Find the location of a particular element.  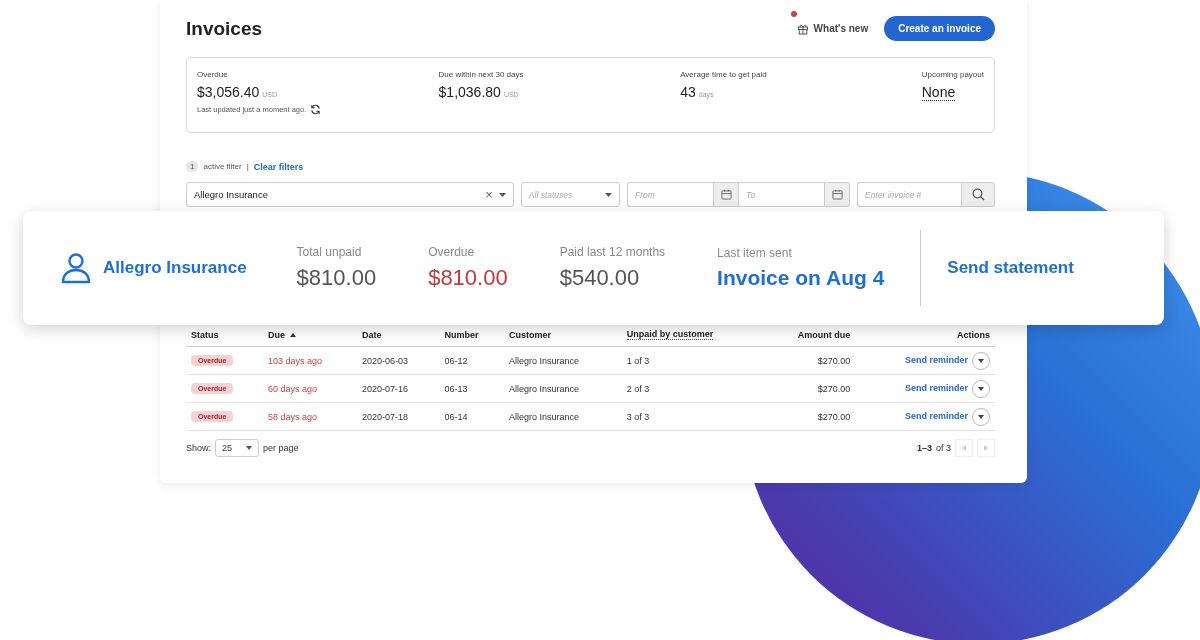

stat-label: Paid last 12 months is located at coordinates (612, 252).